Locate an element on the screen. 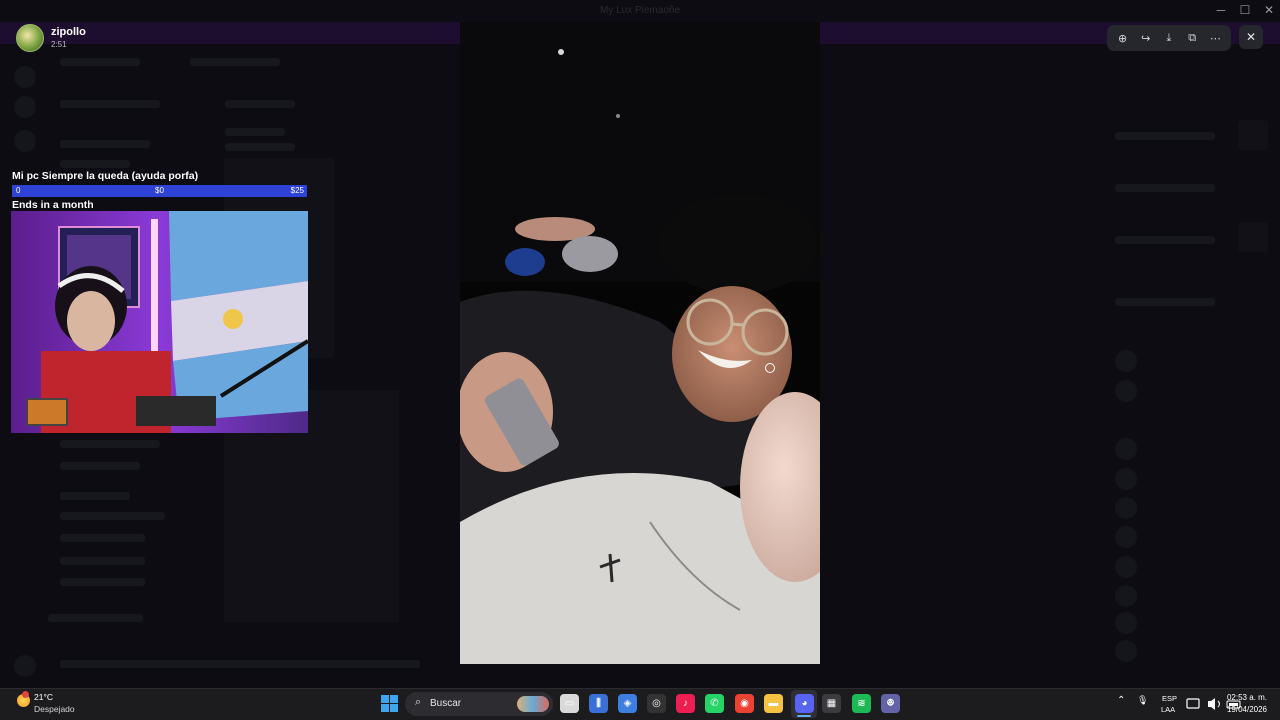 The height and width of the screenshot is (720, 1280). teams-icon: ꔮ is located at coordinates (890, 703).